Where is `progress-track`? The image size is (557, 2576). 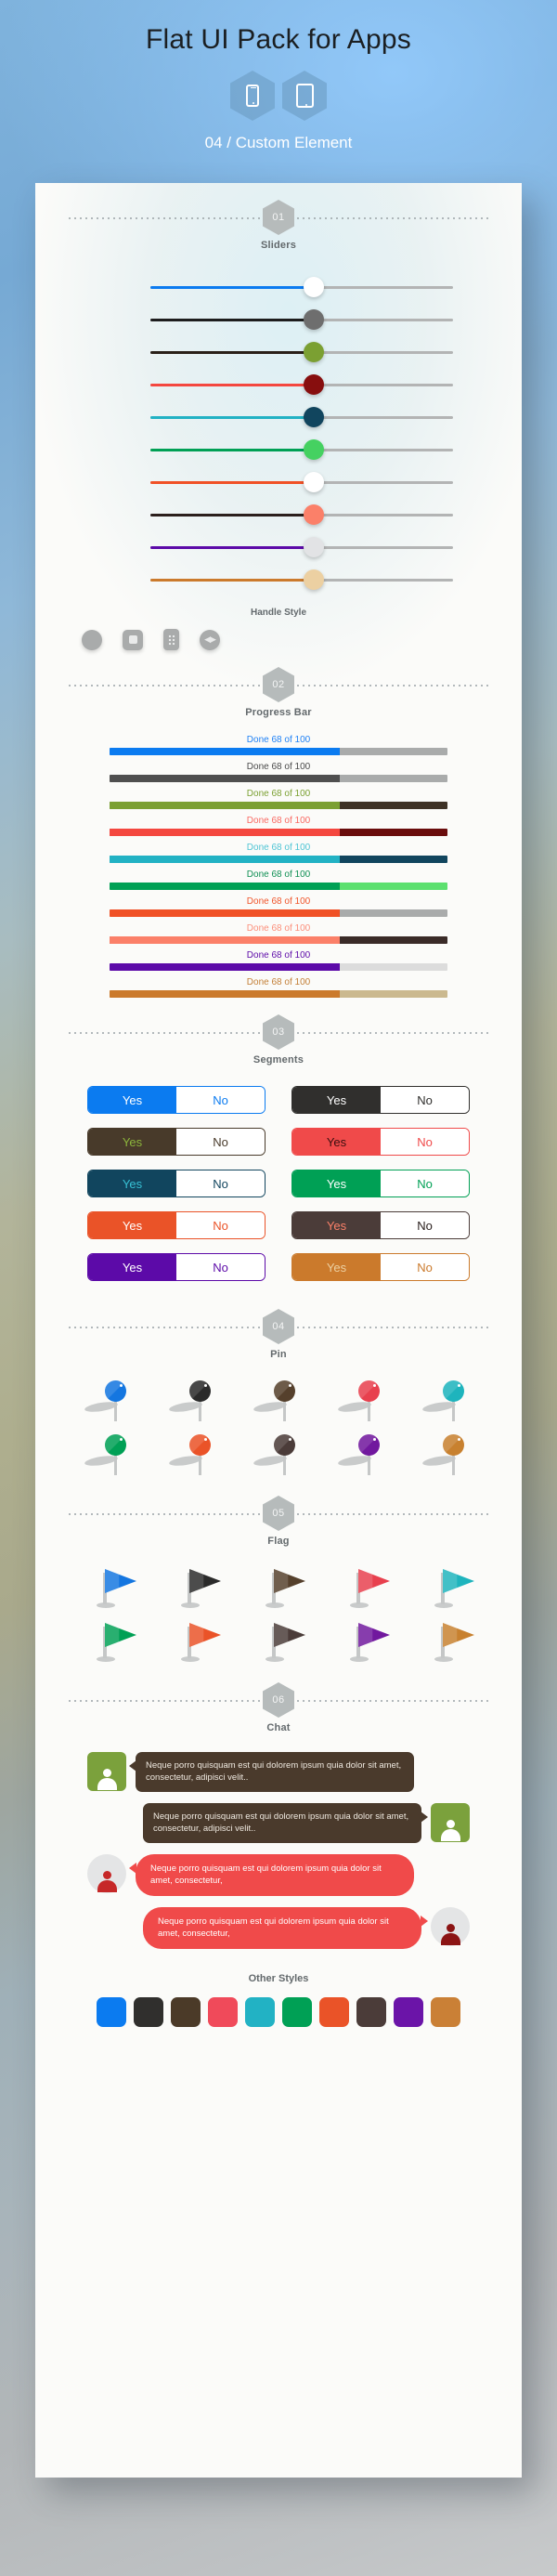
progress-track is located at coordinates (278, 940).